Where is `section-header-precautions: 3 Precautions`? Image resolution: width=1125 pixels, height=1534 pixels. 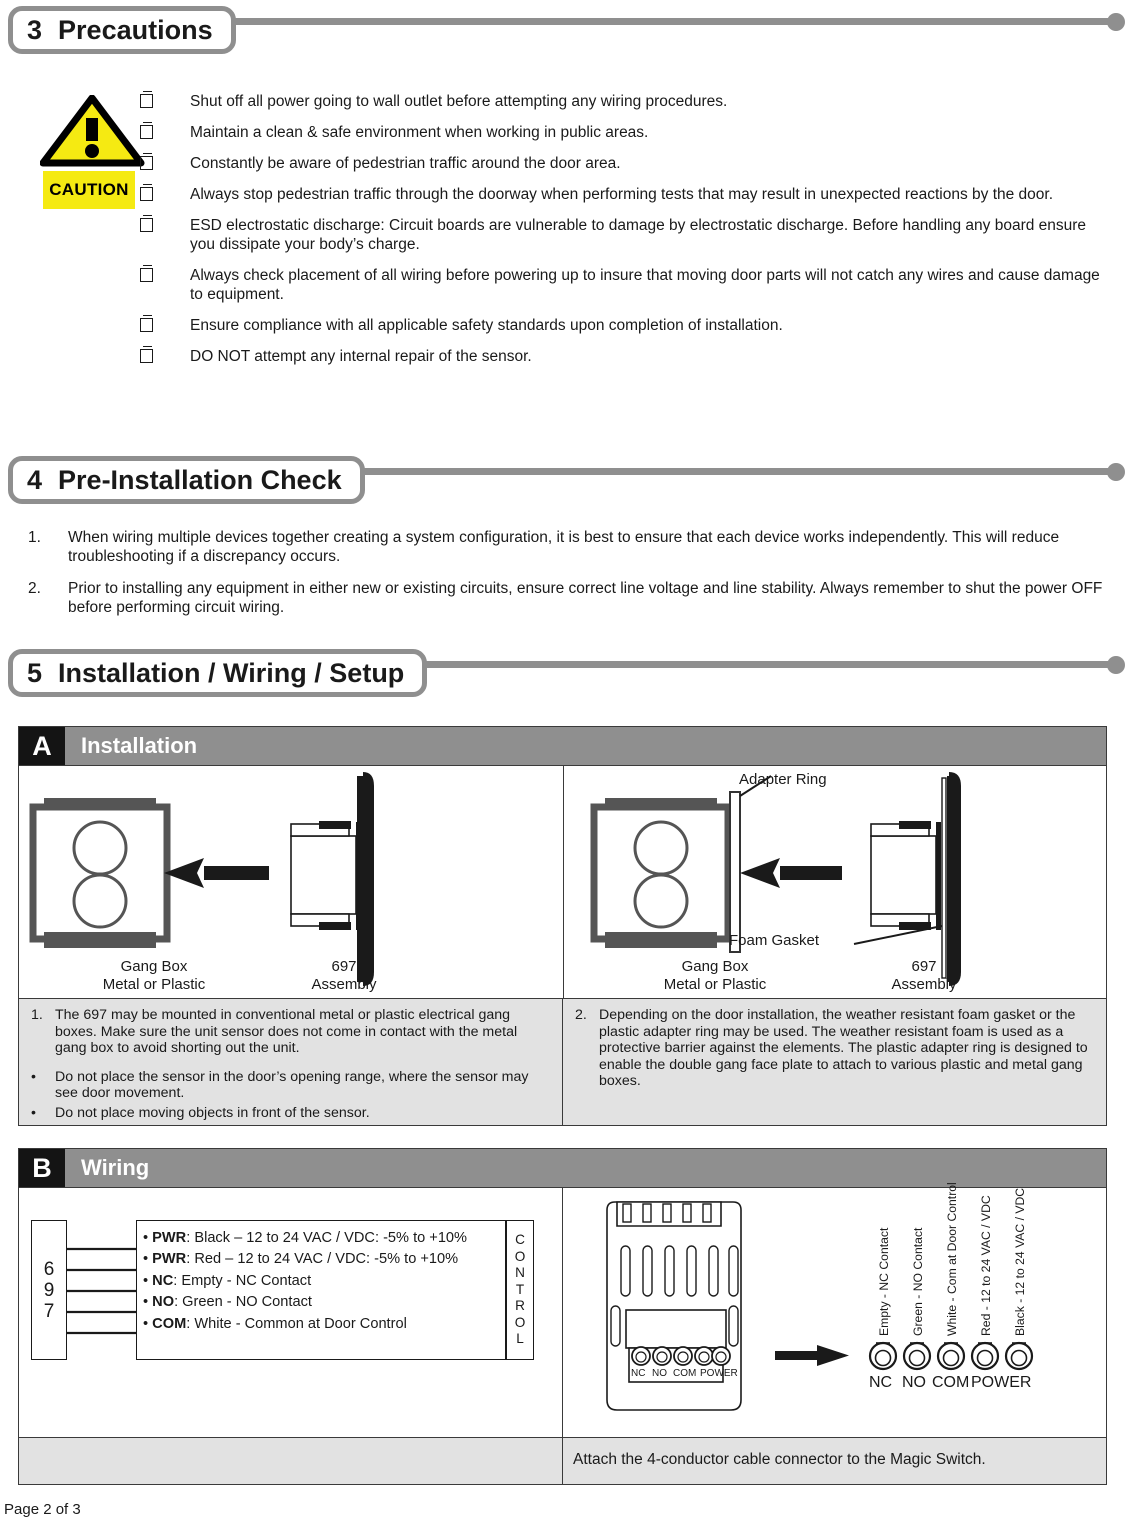 section-header-precautions: 3 Precautions is located at coordinates (562, 30).